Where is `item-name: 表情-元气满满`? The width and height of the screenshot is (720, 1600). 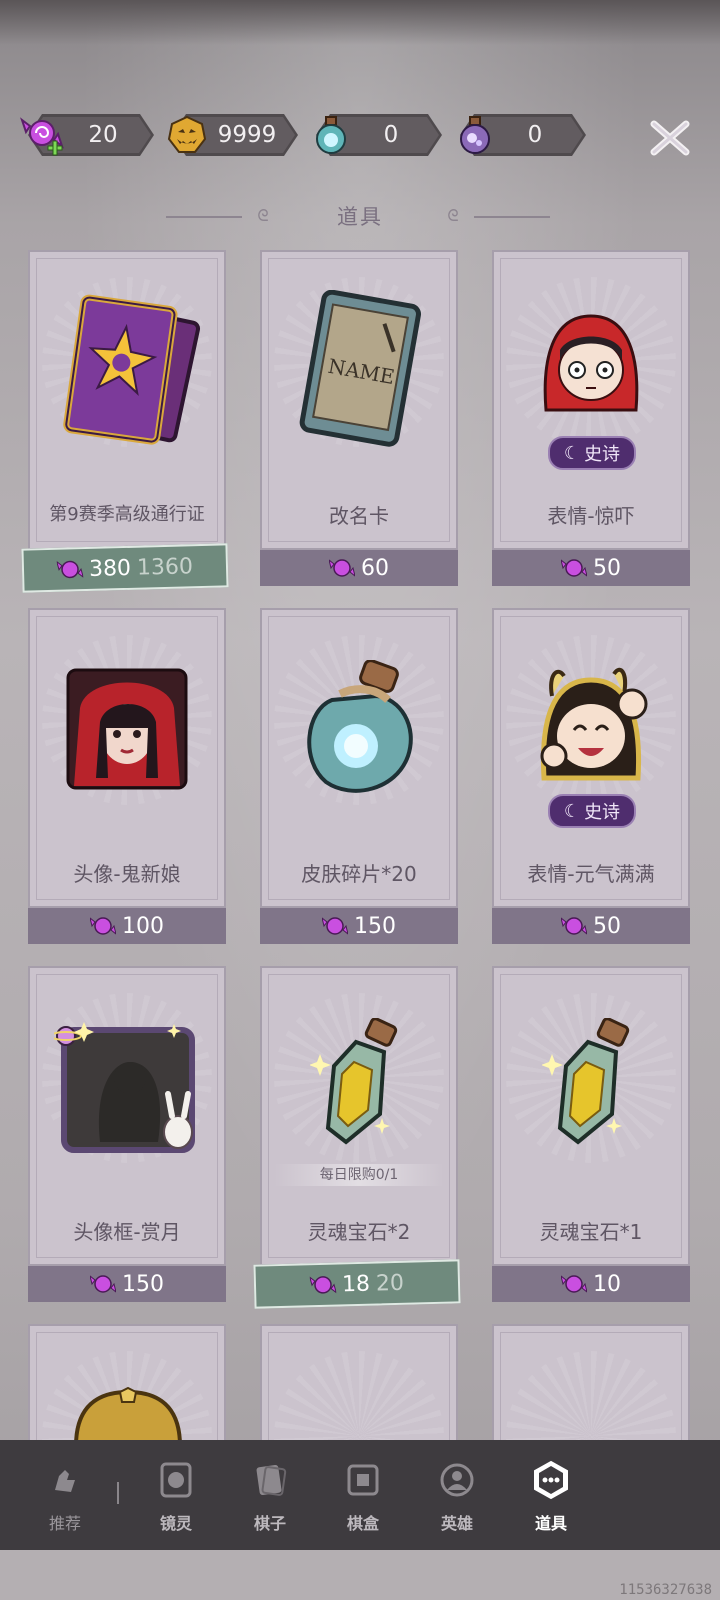
item-name: 表情-元气满满 is located at coordinates (591, 874).